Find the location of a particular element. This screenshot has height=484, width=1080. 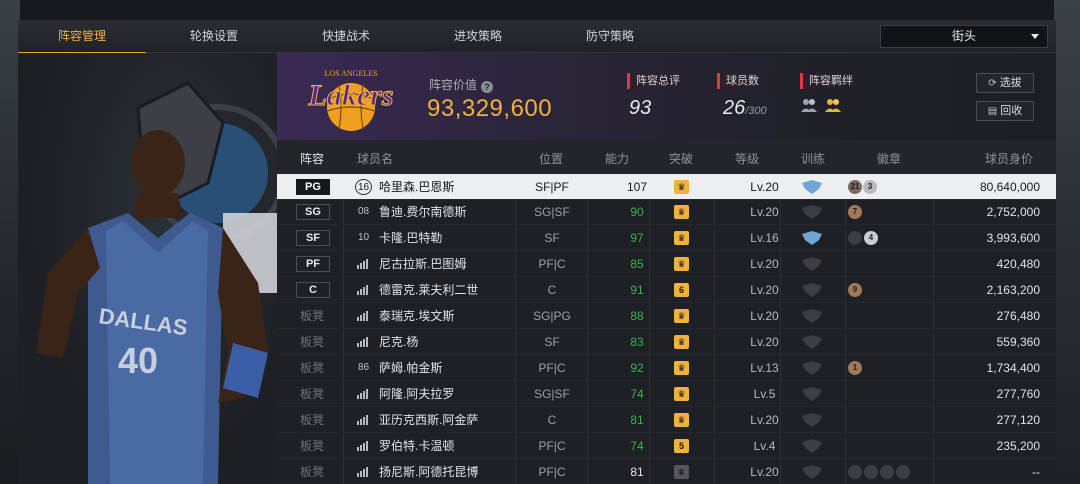

row-jersey-number: 10 is located at coordinates (363, 237).